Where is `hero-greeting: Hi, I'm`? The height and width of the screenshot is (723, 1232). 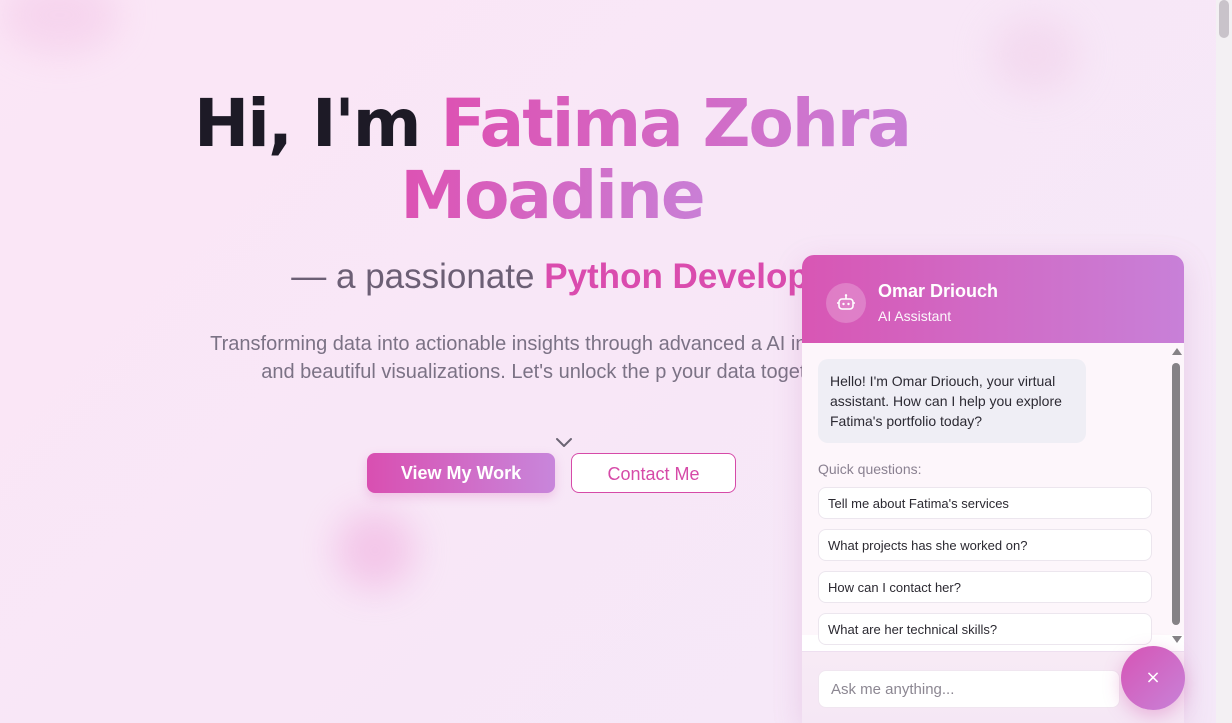
hero-greeting: Hi, I'm is located at coordinates (317, 123).